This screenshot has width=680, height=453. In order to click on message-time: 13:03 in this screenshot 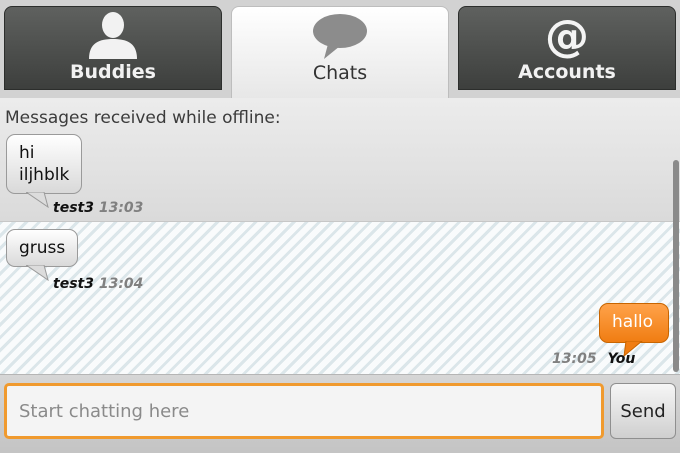, I will do `click(121, 208)`.